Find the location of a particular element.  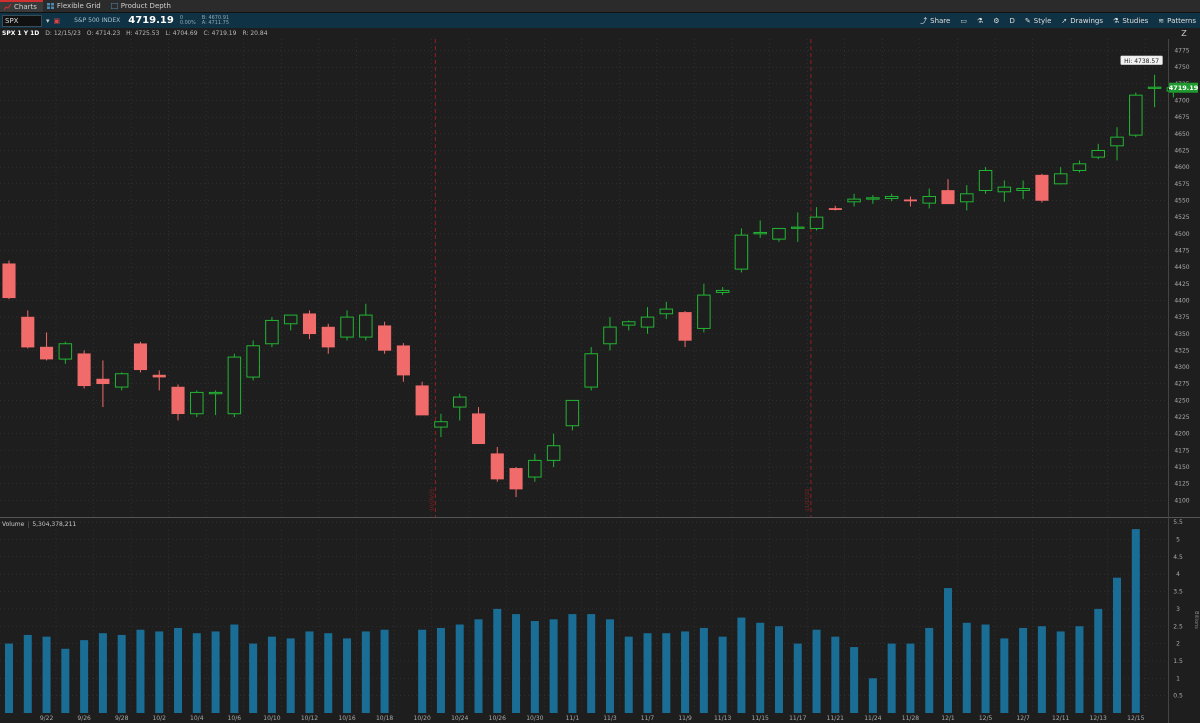

x-tick-label: 11/28 is located at coordinates (910, 718).